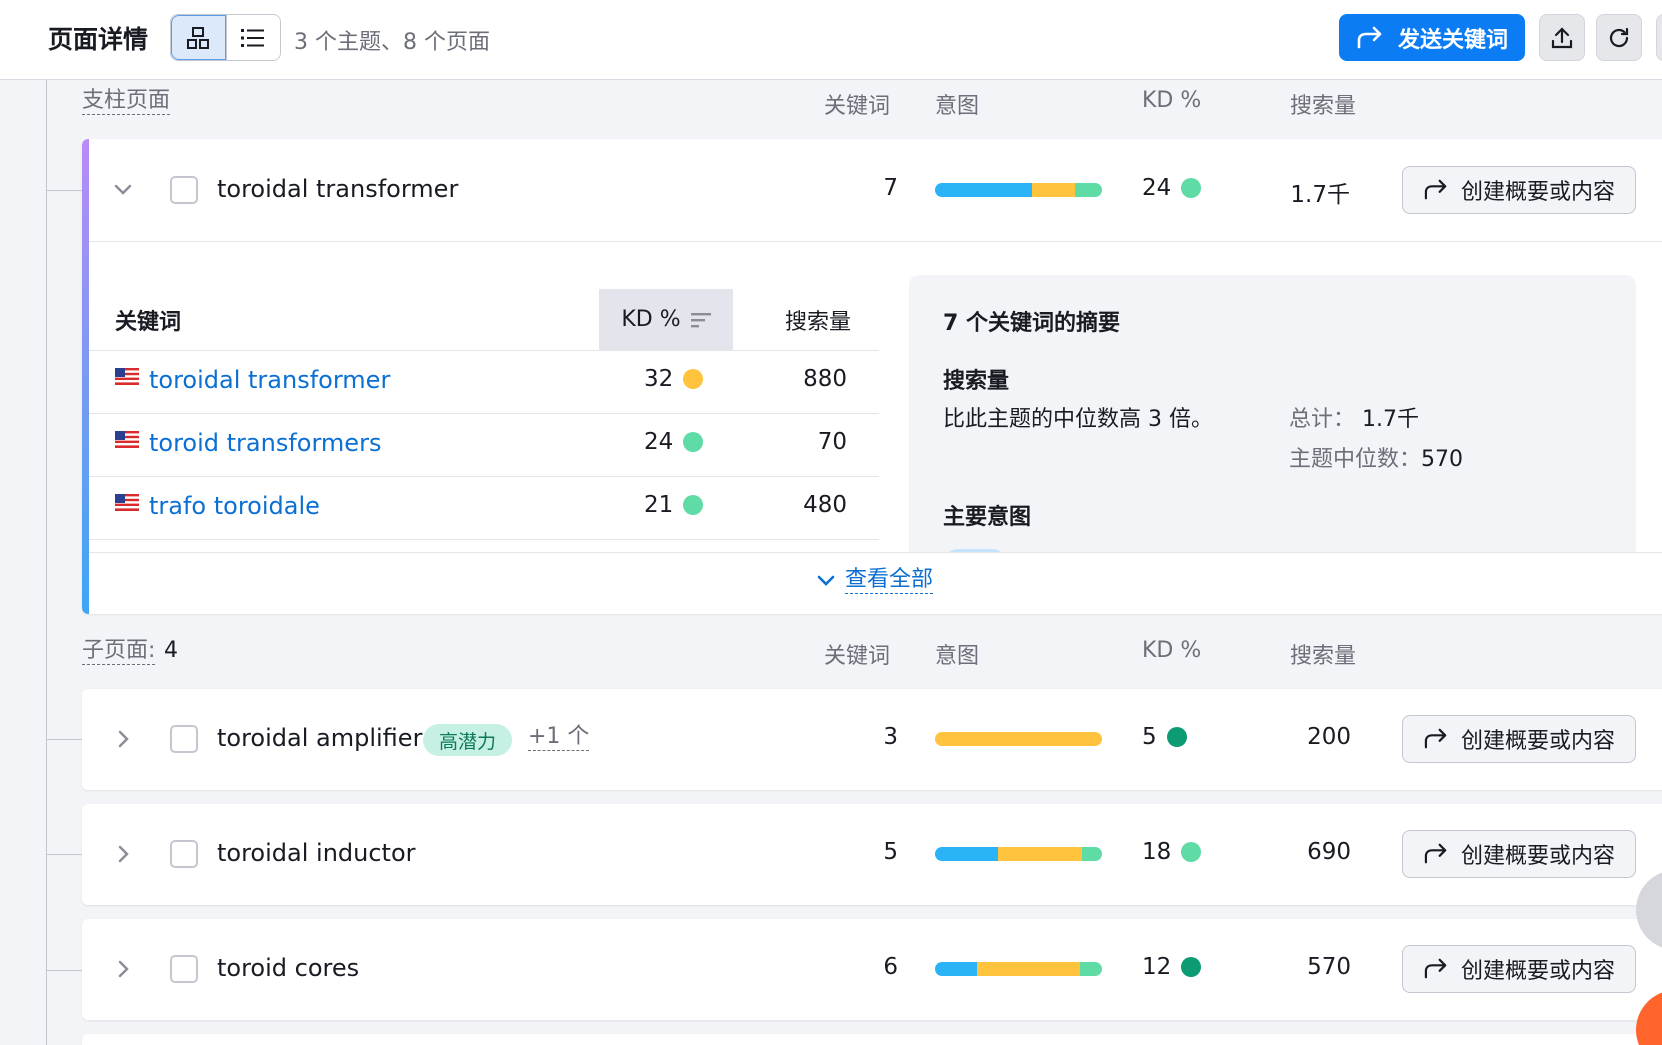 Image resolution: width=1662 pixels, height=1045 pixels. Describe the element at coordinates (392, 42) in the screenshot. I see `topic-page-summary: 3 个主题、8 个页面` at that location.